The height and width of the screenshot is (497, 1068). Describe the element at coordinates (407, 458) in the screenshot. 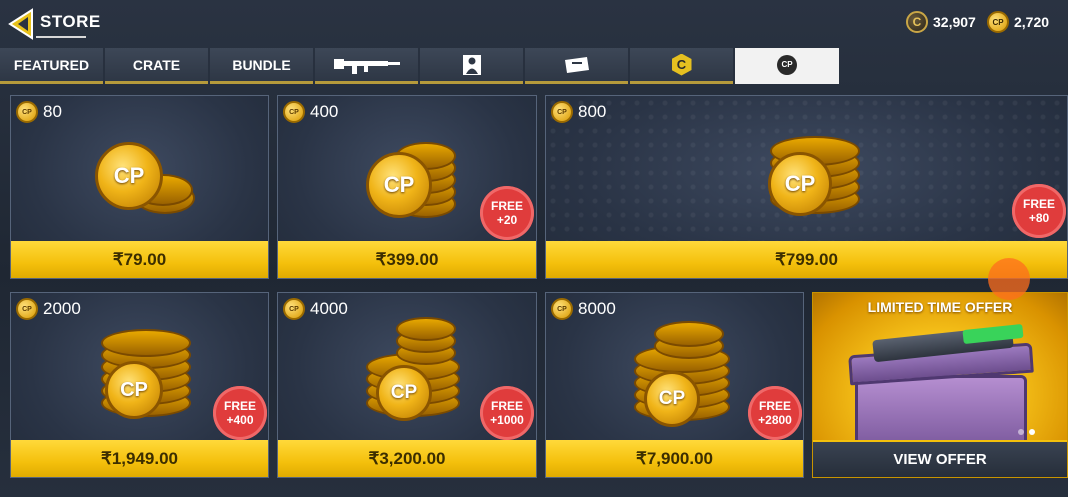

I see `price-button: ₹3,200.00` at that location.